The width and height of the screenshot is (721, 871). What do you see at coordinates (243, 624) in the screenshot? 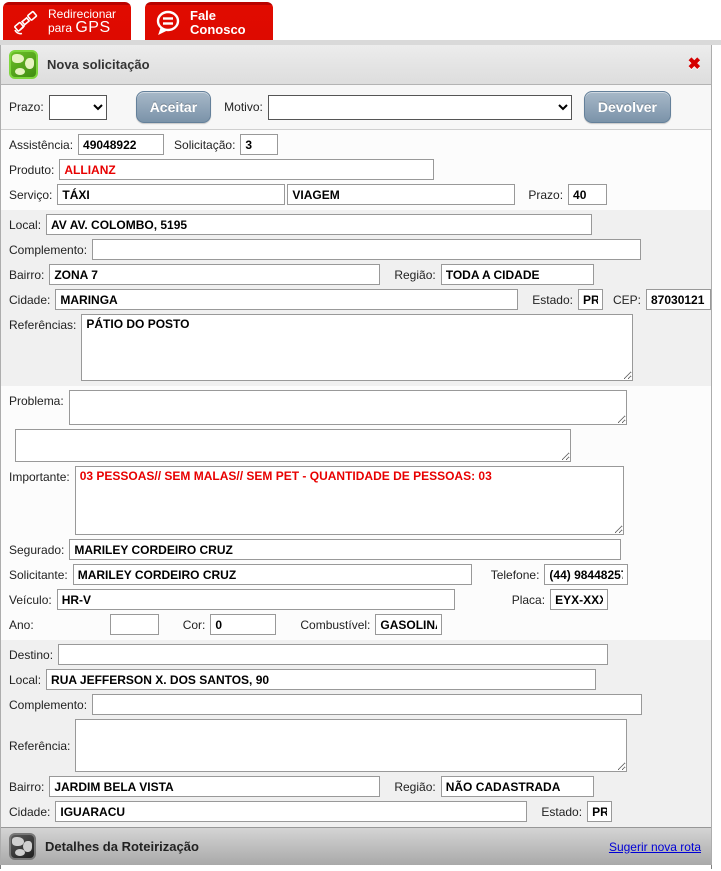
I see `cor-input` at bounding box center [243, 624].